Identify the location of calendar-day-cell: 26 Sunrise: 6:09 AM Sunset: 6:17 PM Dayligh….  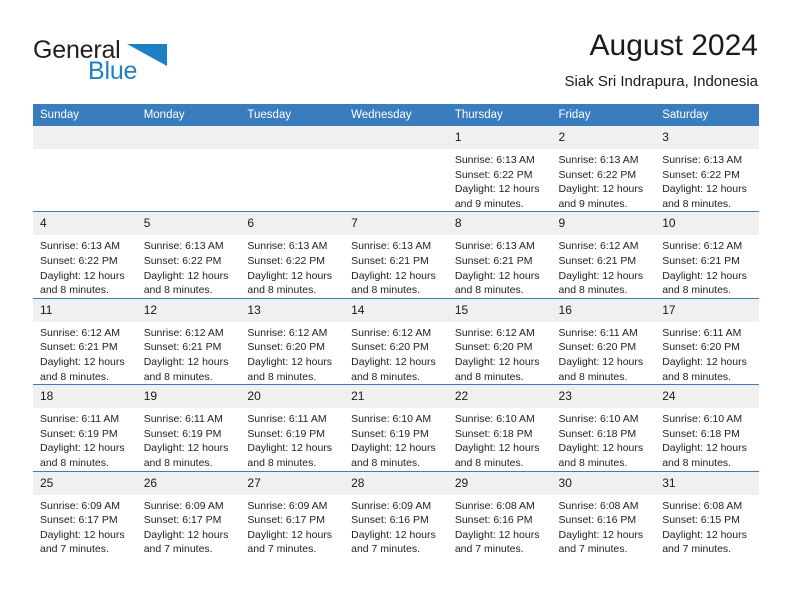
(188, 513).